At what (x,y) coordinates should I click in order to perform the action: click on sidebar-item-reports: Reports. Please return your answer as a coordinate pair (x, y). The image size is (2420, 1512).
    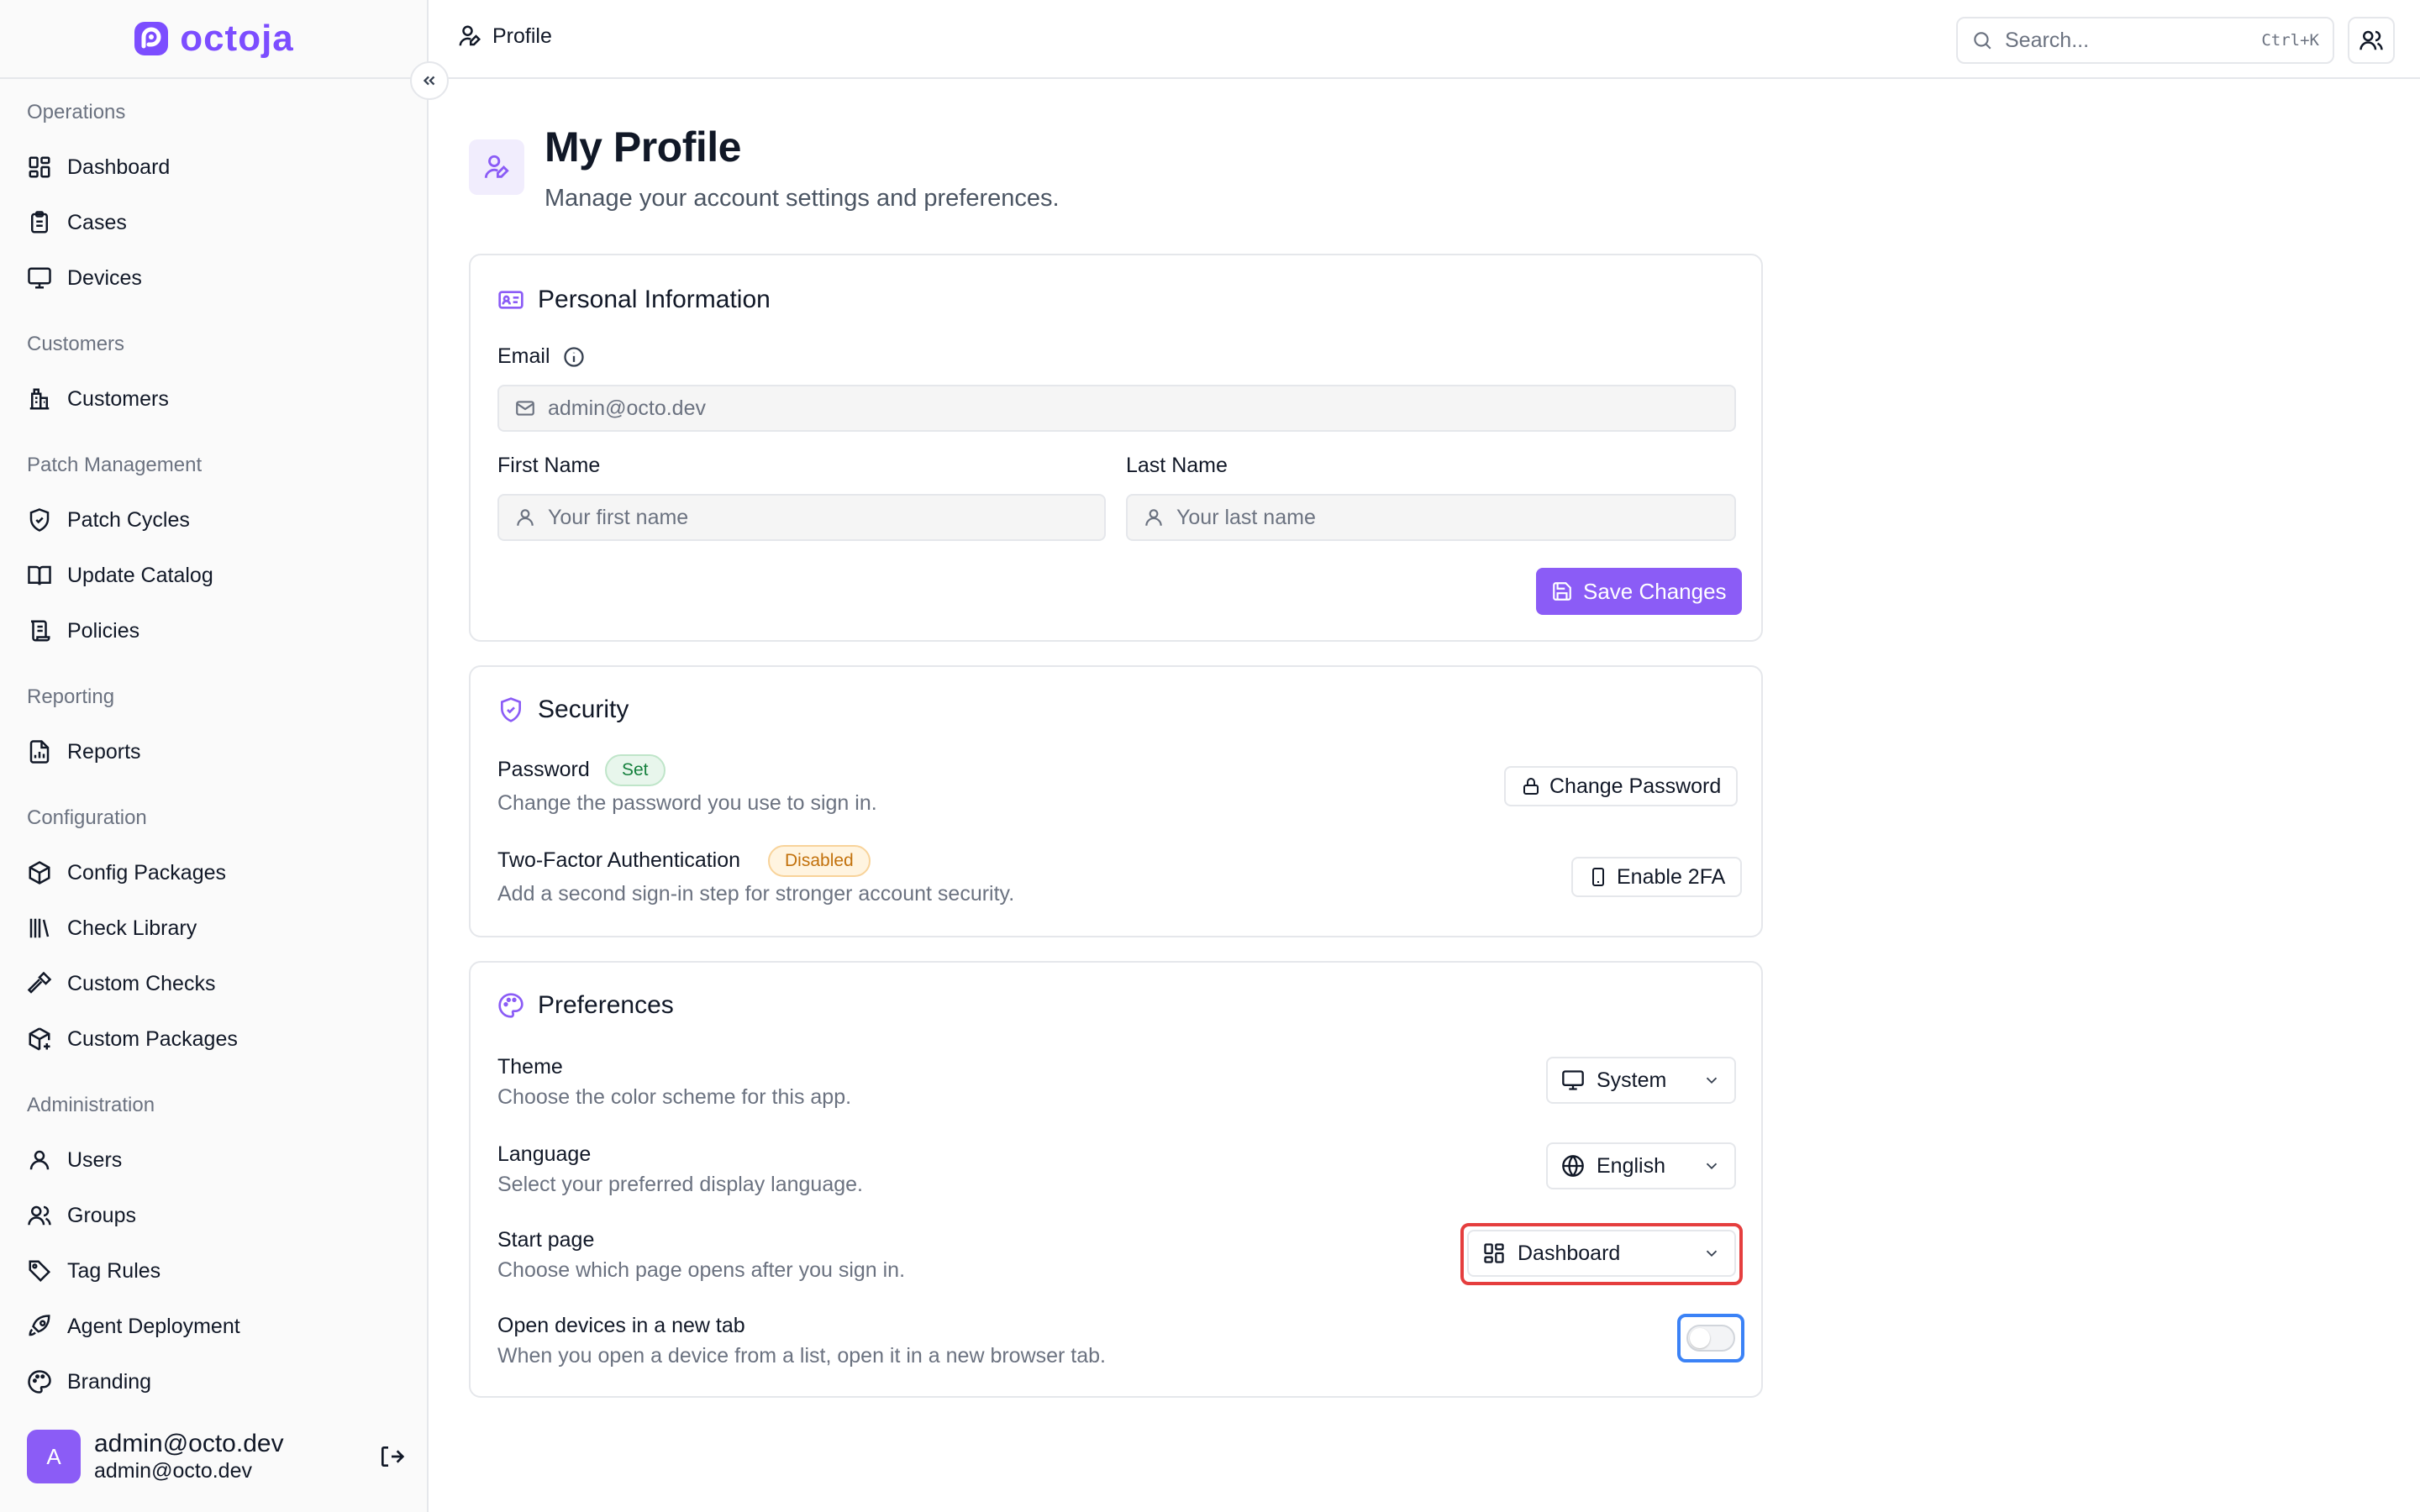
    Looking at the image, I should click on (84, 752).